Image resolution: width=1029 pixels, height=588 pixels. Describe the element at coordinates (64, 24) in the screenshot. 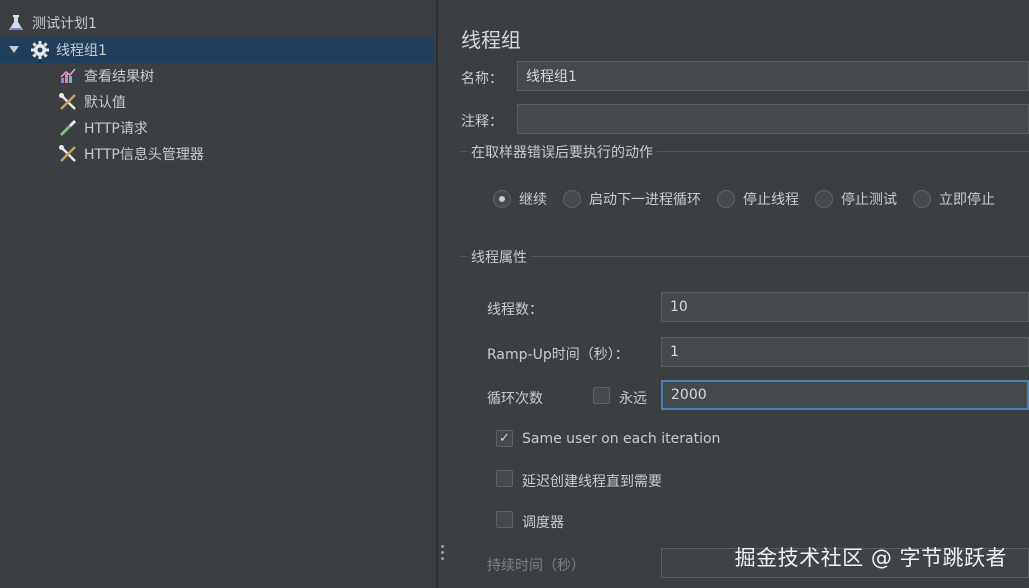

I see `tree-item-label: 测试计划1` at that location.